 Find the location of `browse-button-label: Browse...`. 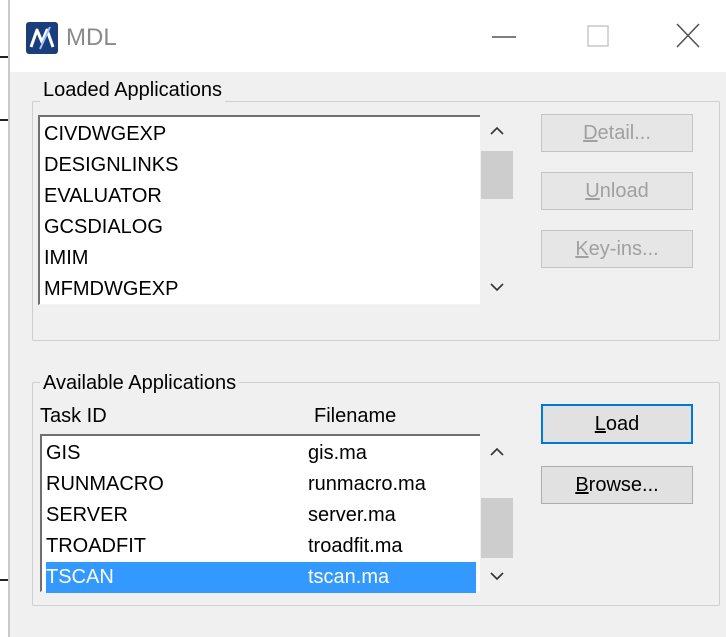

browse-button-label: Browse... is located at coordinates (617, 484).